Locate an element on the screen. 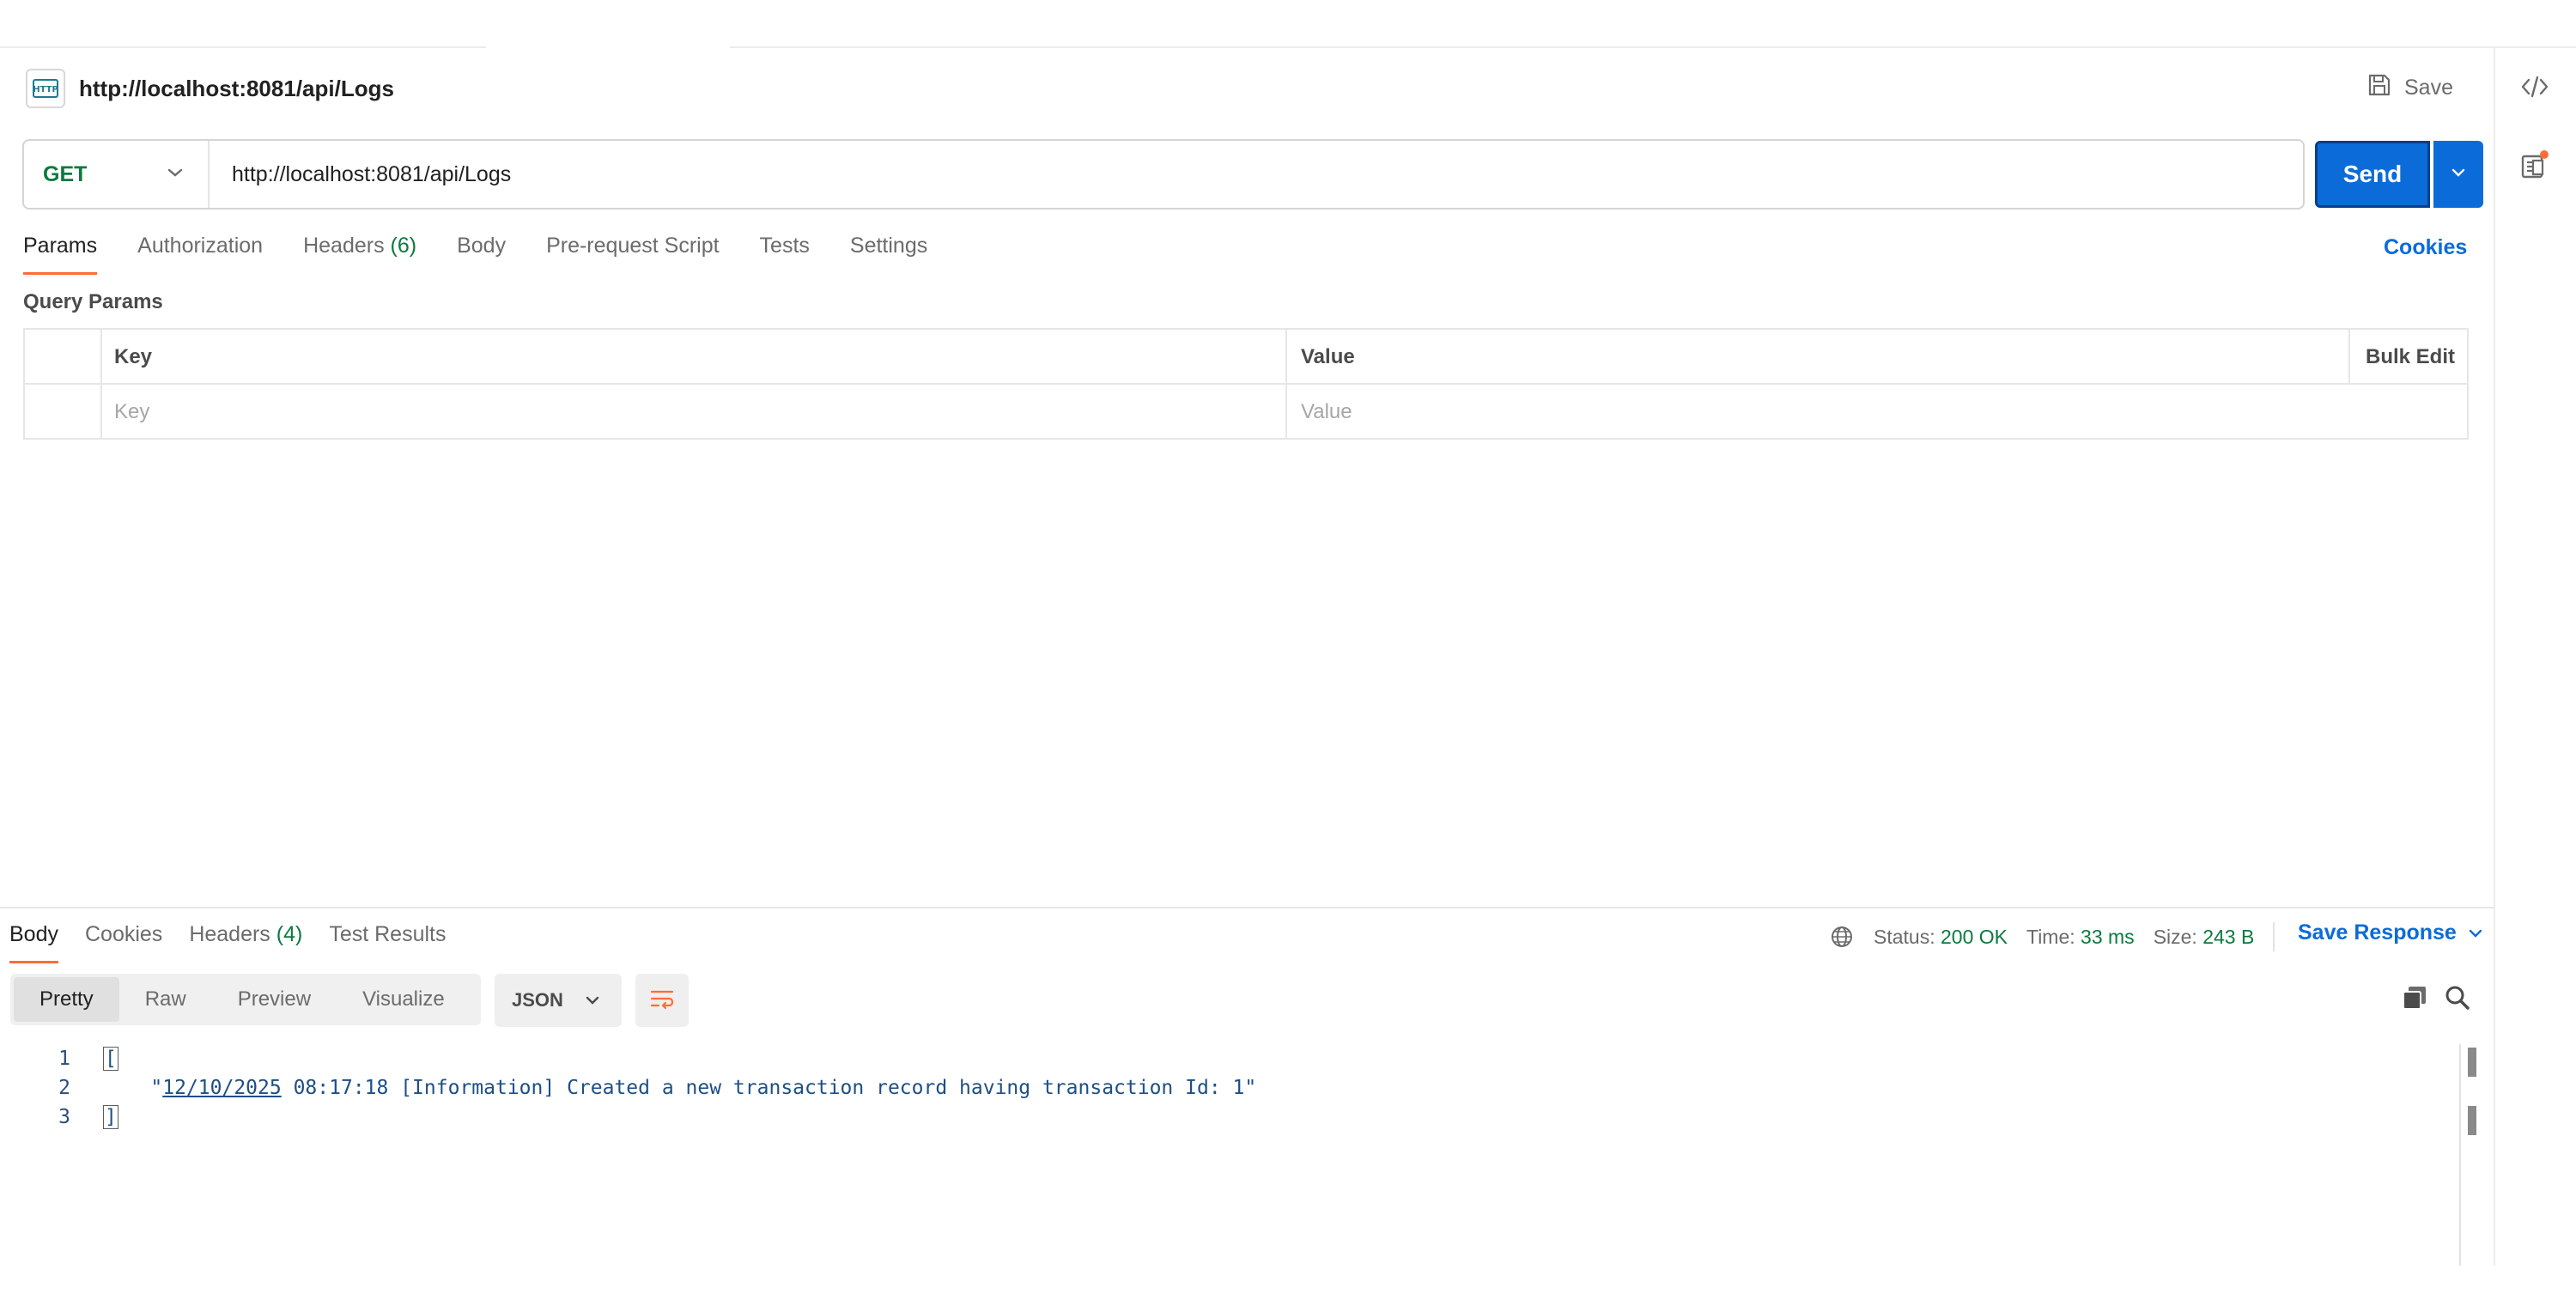 This screenshot has height=1300, width=2576. tab-response-headers: Headers (4) is located at coordinates (246, 943).